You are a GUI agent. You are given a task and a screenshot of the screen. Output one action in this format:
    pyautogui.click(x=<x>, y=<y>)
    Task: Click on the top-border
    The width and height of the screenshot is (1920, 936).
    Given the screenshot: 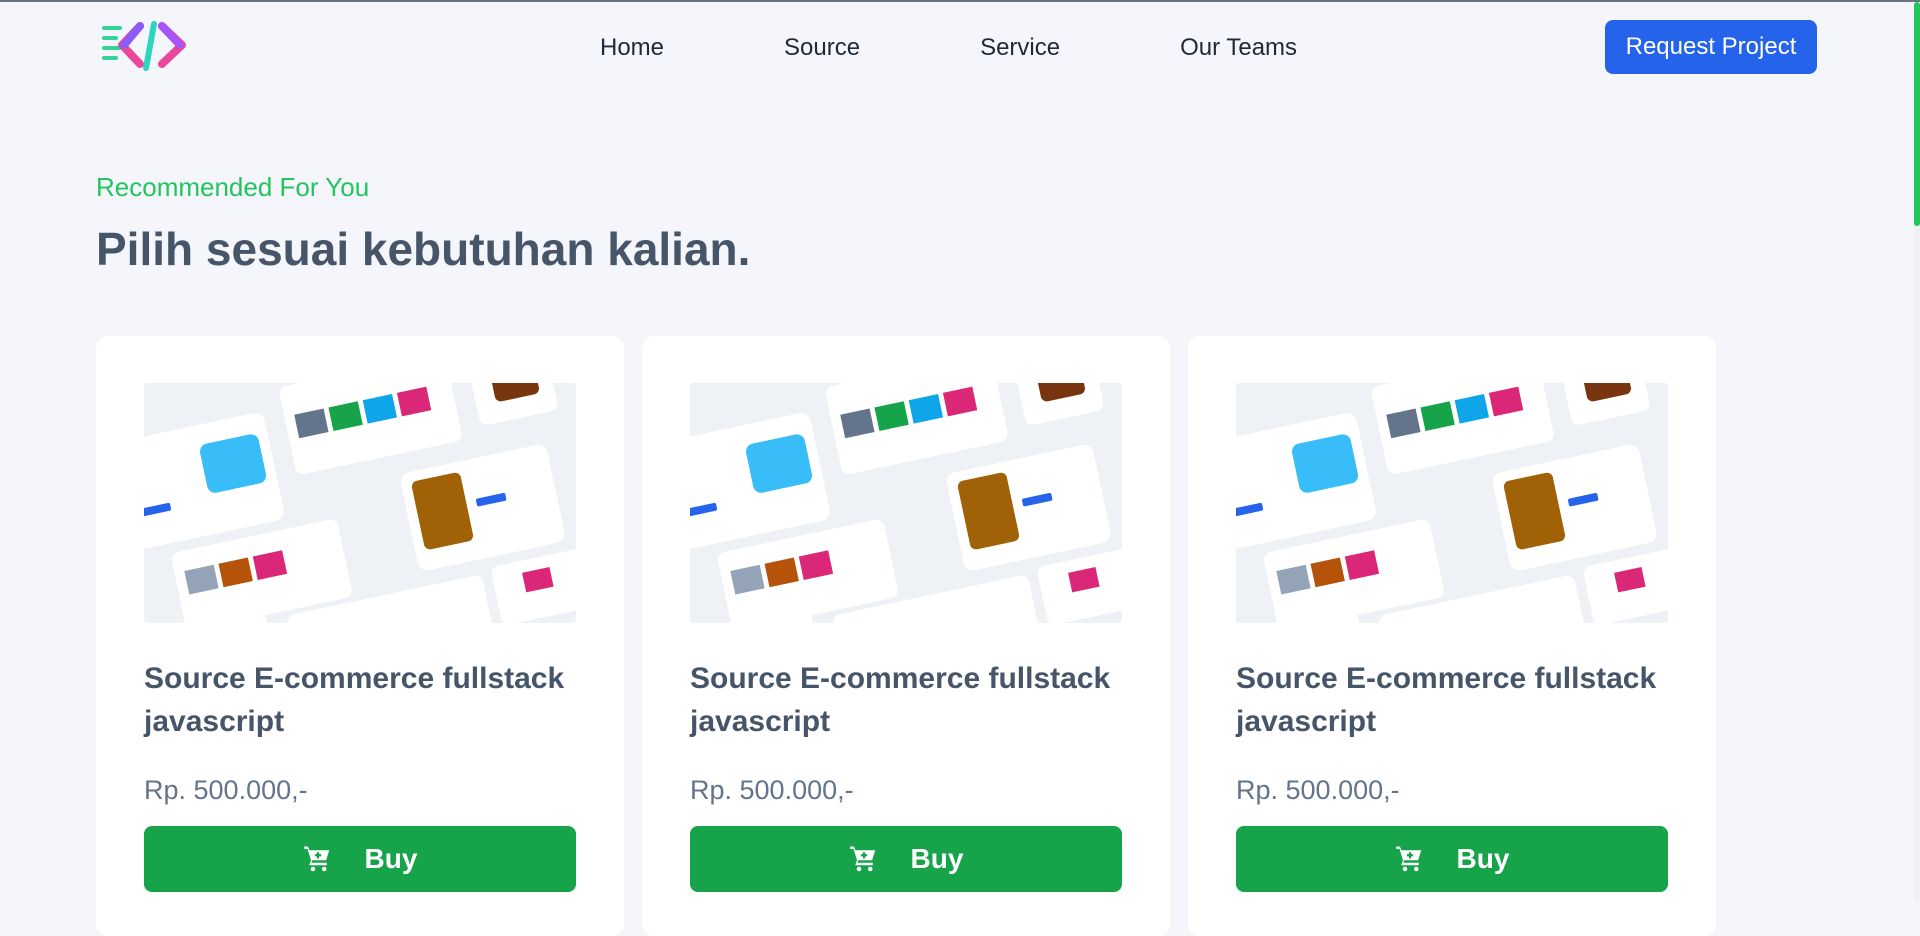 What is the action you would take?
    pyautogui.click(x=960, y=1)
    